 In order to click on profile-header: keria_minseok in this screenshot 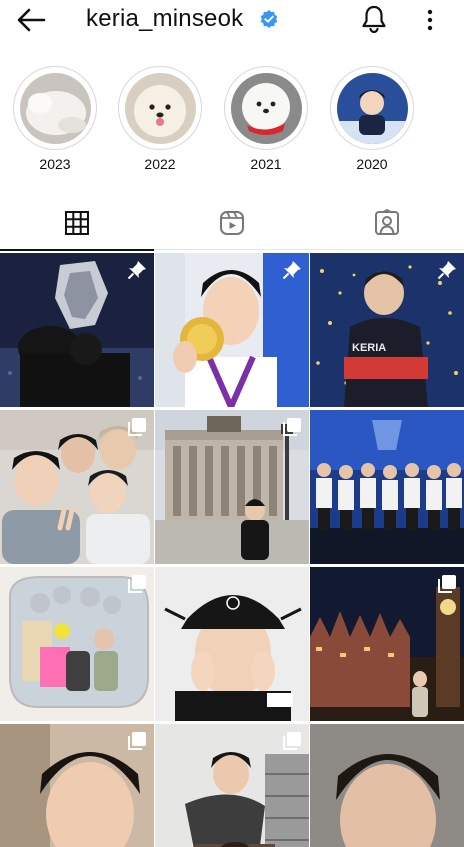, I will do `click(232, 20)`.